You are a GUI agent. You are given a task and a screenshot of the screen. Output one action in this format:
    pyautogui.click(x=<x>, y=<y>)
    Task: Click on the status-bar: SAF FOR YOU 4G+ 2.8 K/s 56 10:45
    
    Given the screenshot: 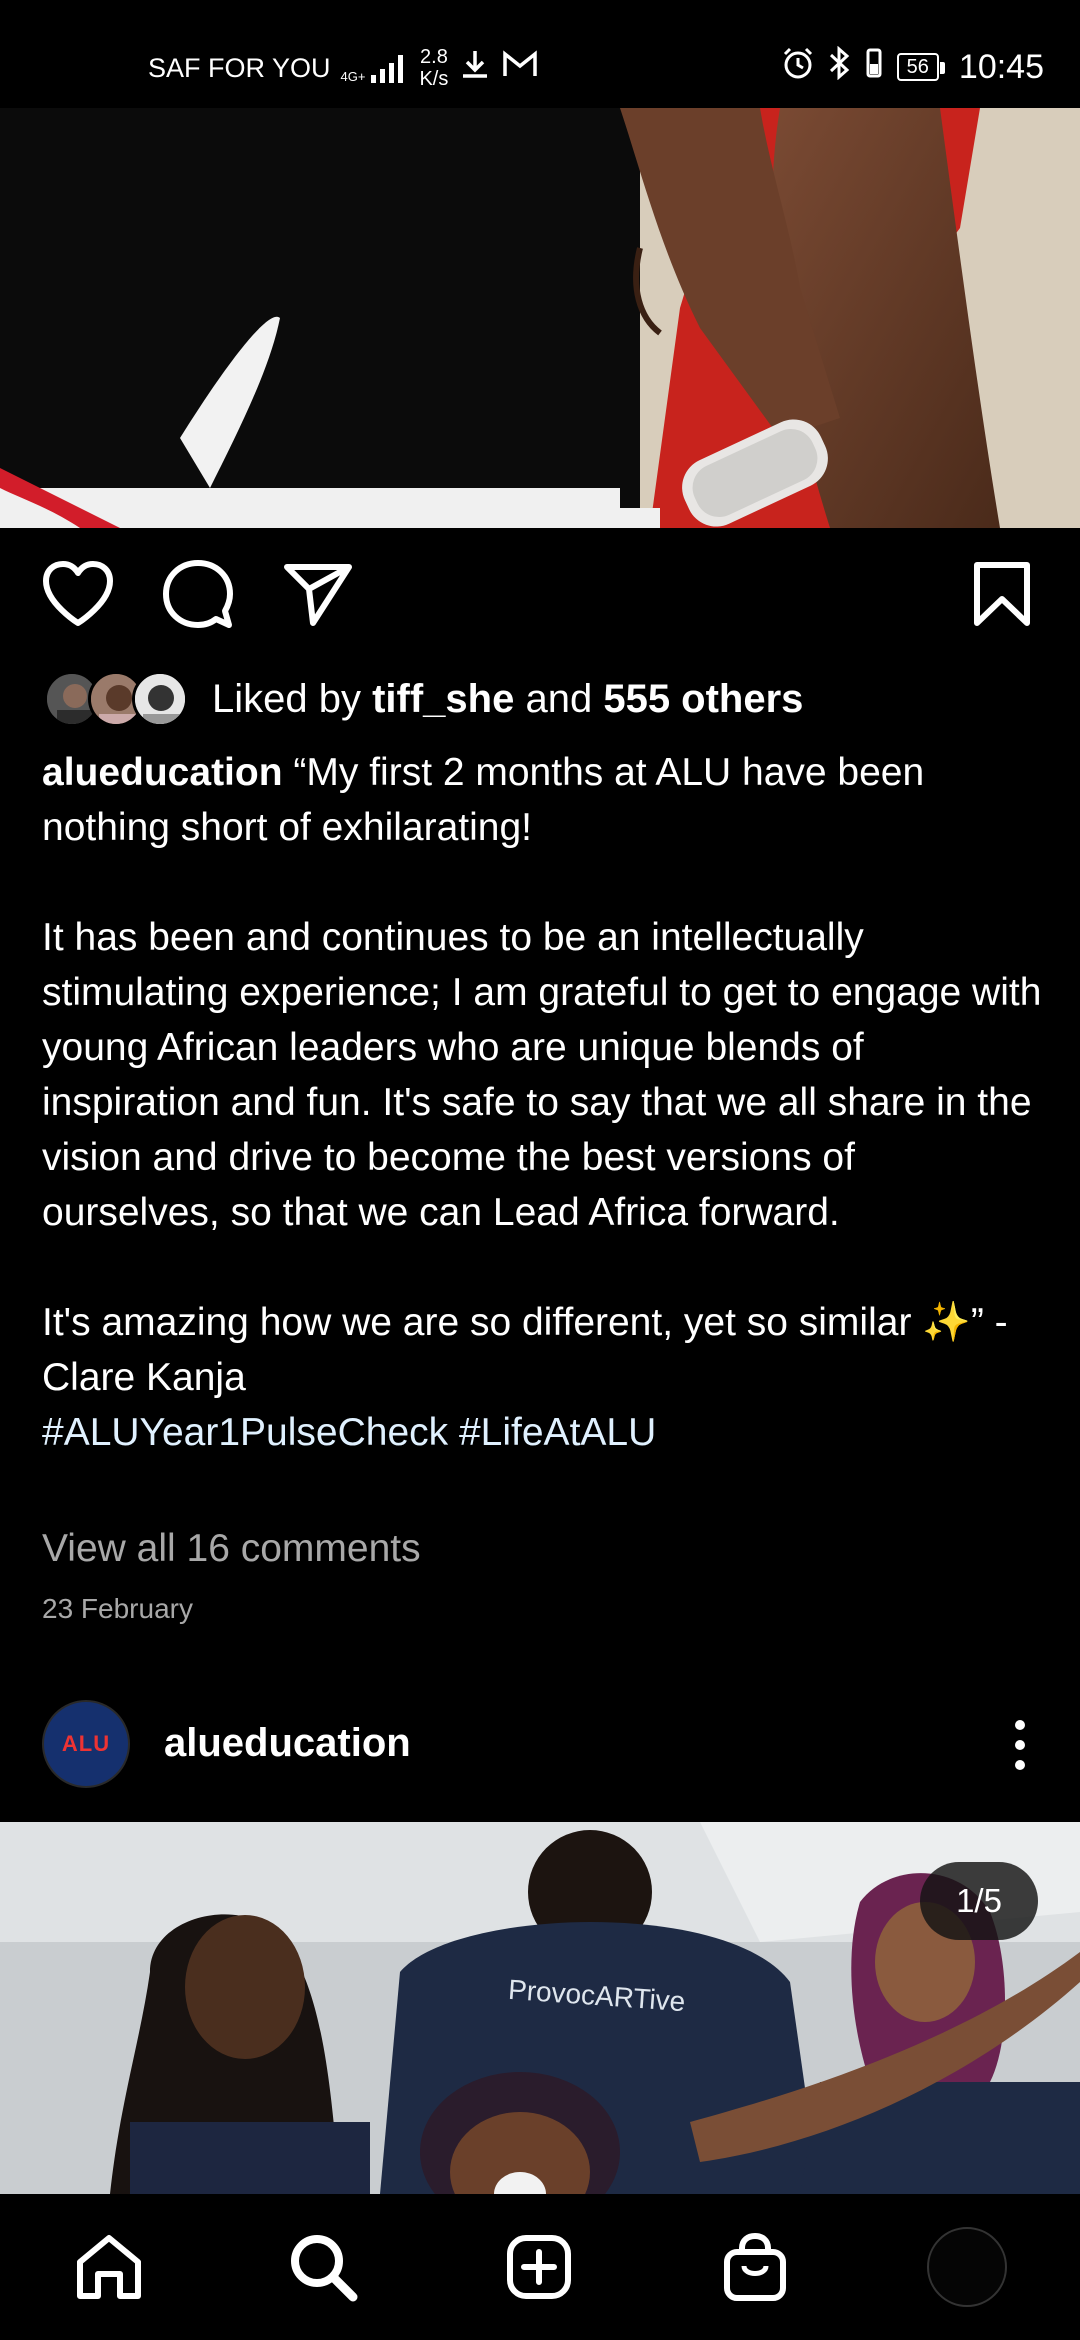 What is the action you would take?
    pyautogui.click(x=540, y=54)
    